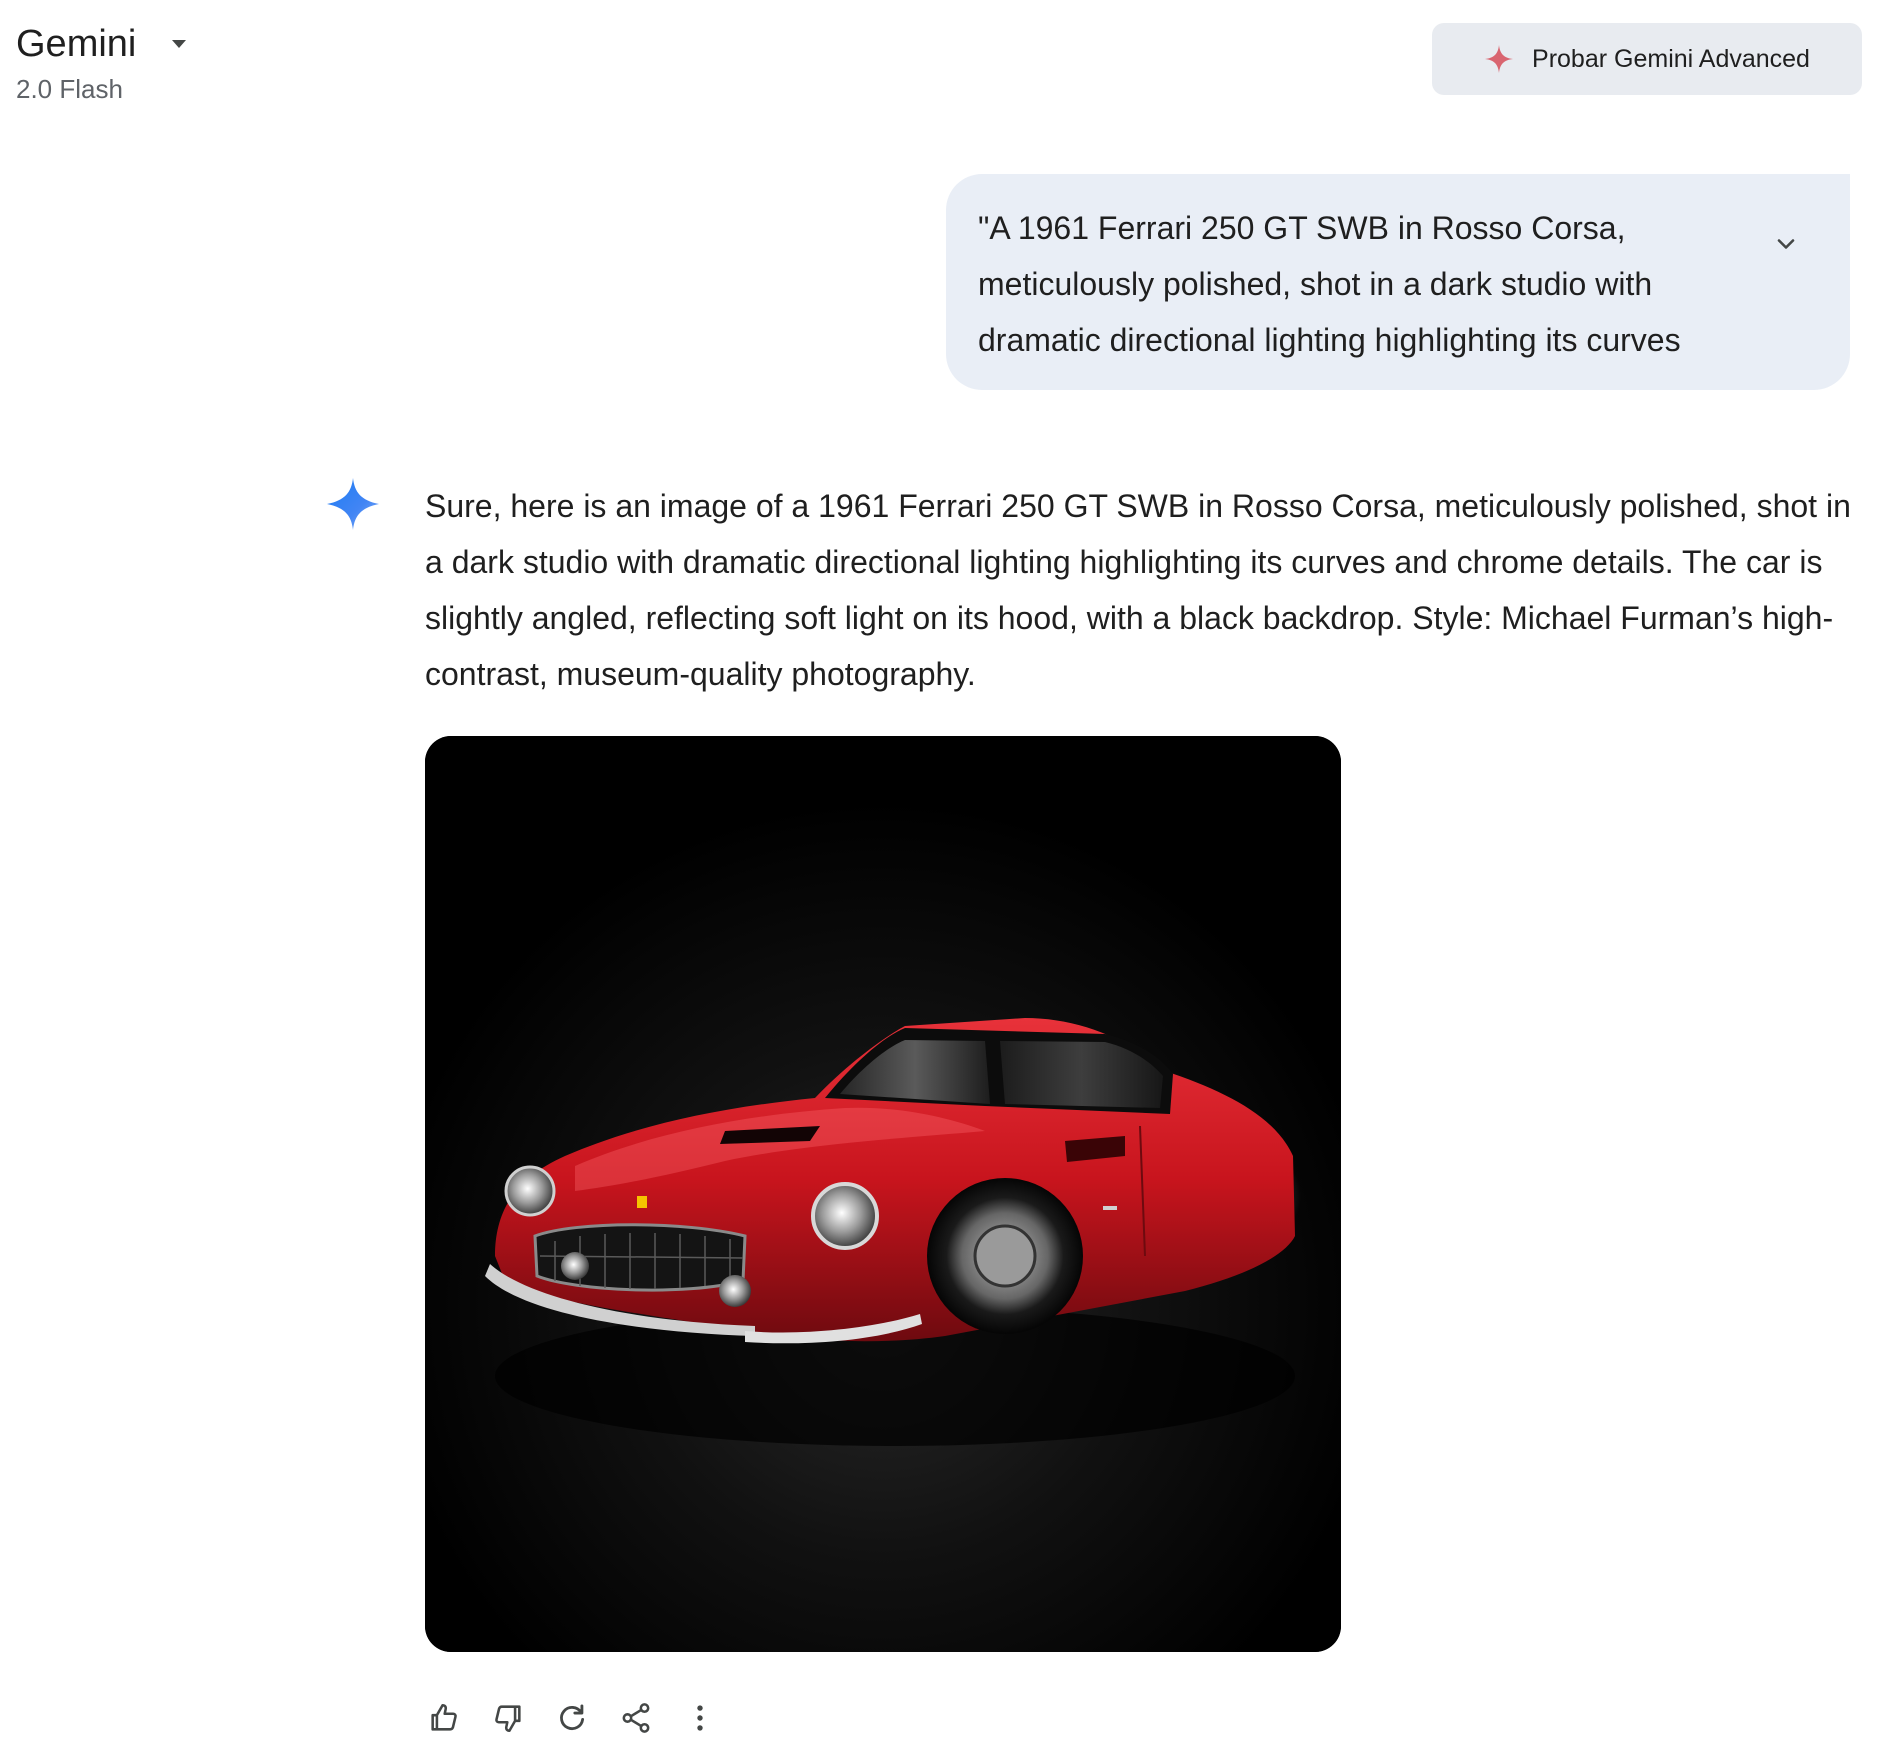 This screenshot has width=1880, height=1760. I want to click on thumb-down-icon, so click(508, 1719).